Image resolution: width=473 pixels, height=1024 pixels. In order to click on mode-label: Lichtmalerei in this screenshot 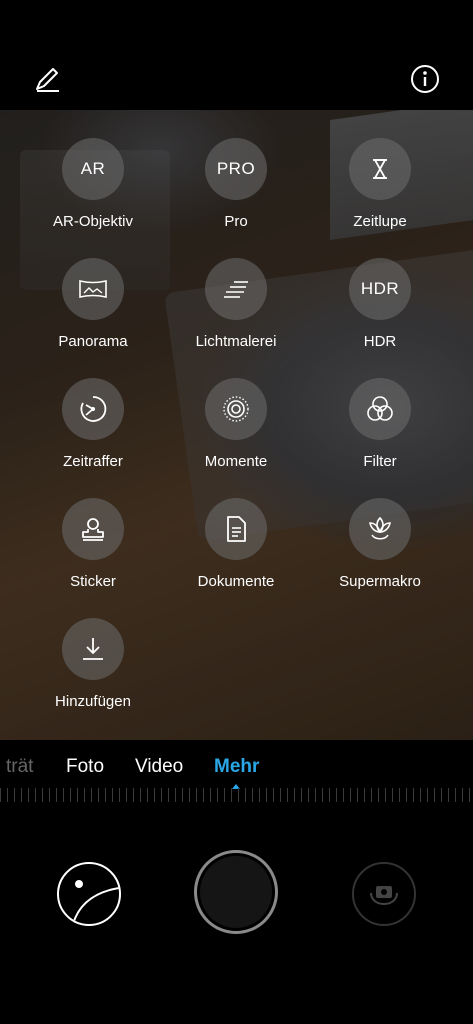, I will do `click(236, 341)`.